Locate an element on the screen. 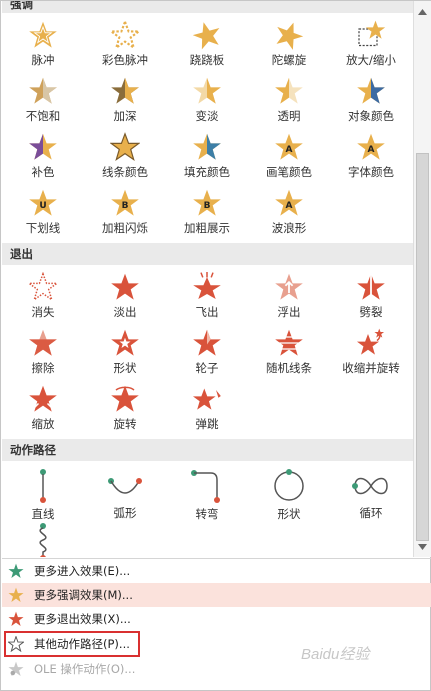 This screenshot has height=691, width=431. effect-tile-darken-star: 加深 is located at coordinates (125, 101).